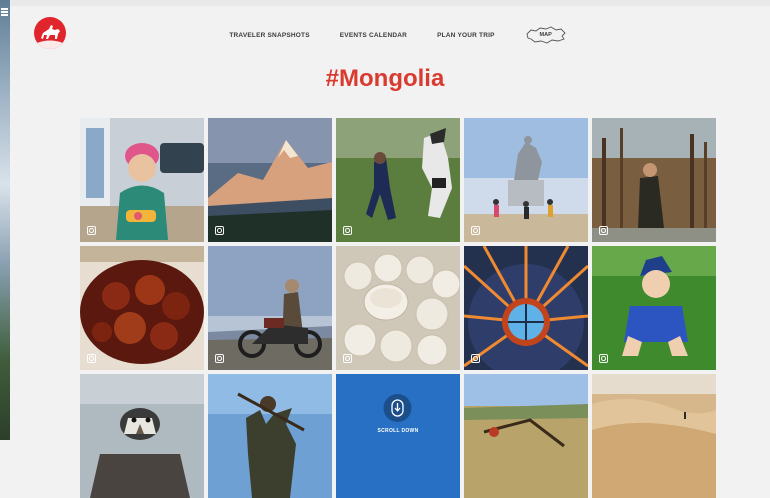 Image resolution: width=770 pixels, height=498 pixels. I want to click on mouse-scroll-icon, so click(398, 408).